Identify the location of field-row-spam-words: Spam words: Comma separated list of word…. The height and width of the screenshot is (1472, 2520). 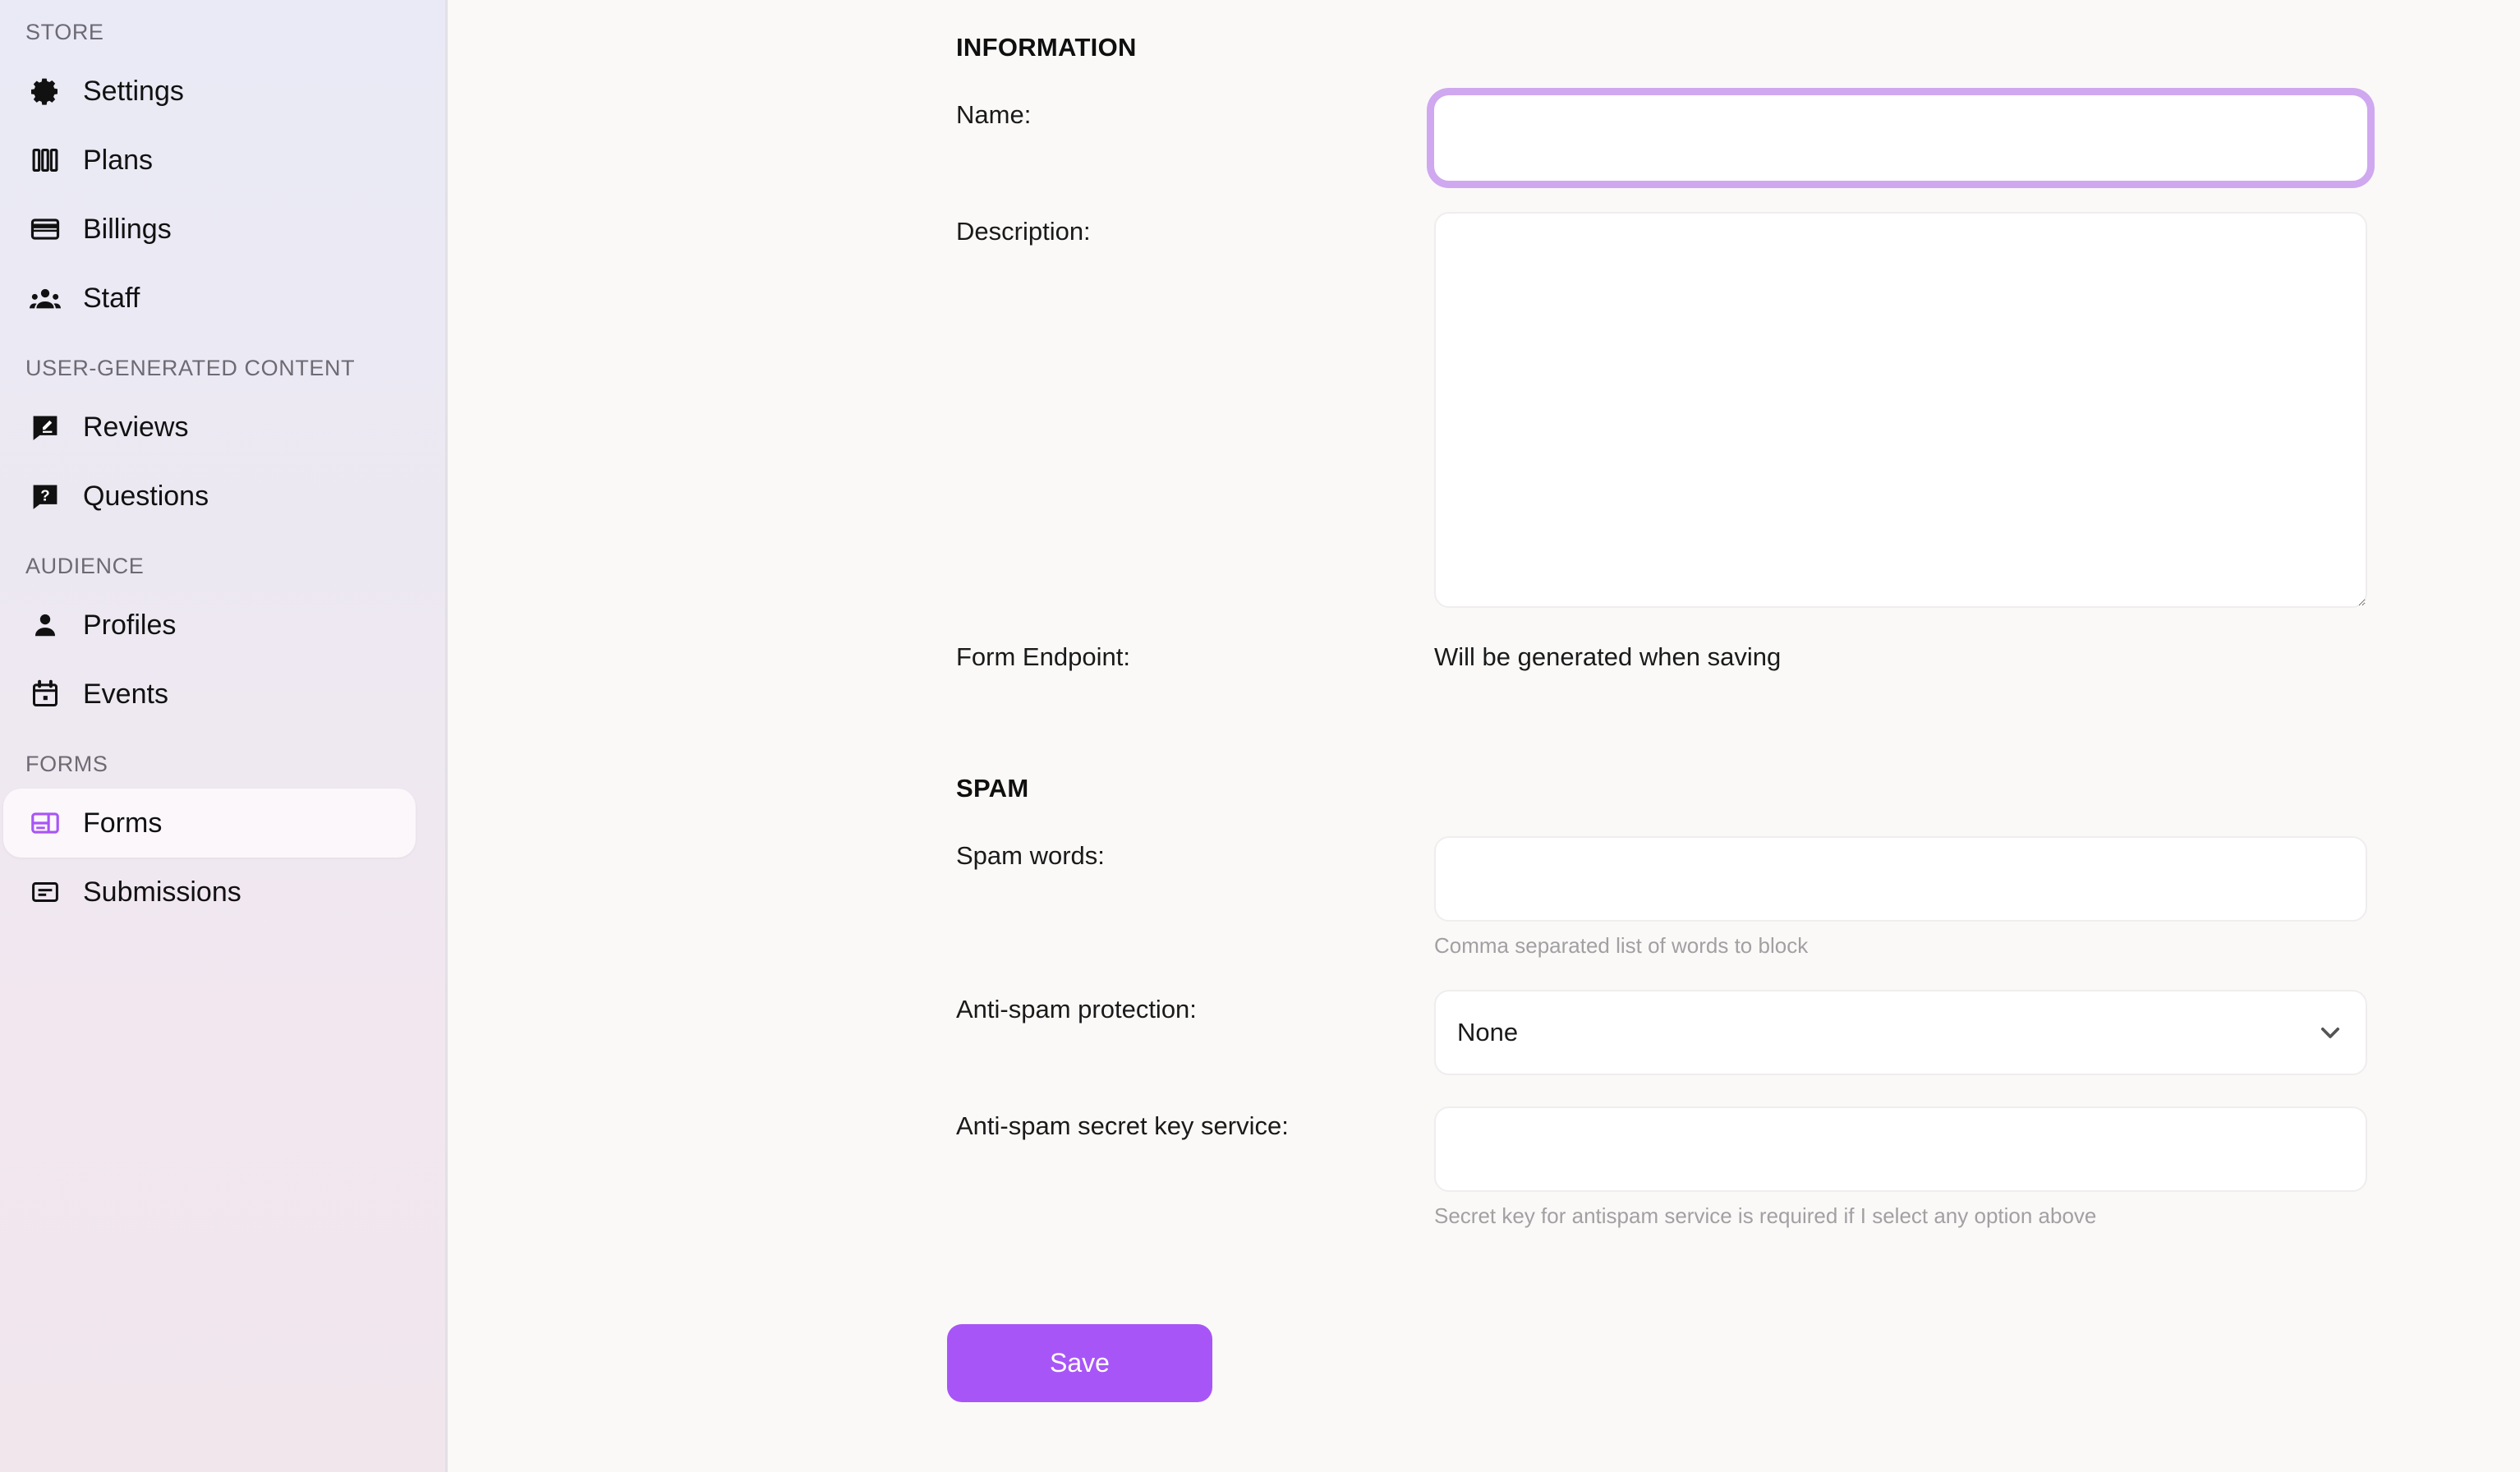
(1738, 897).